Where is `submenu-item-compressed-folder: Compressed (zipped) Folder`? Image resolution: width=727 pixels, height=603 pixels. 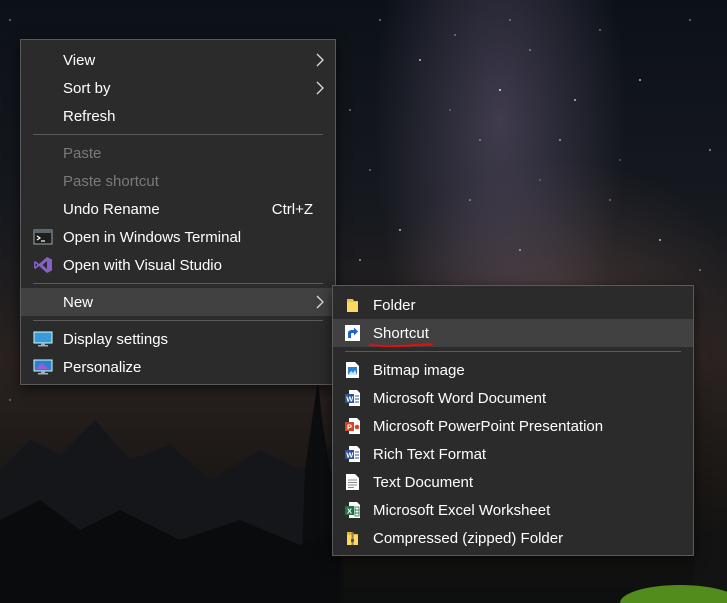
submenu-item-compressed-folder: Compressed (zipped) Folder is located at coordinates (513, 538).